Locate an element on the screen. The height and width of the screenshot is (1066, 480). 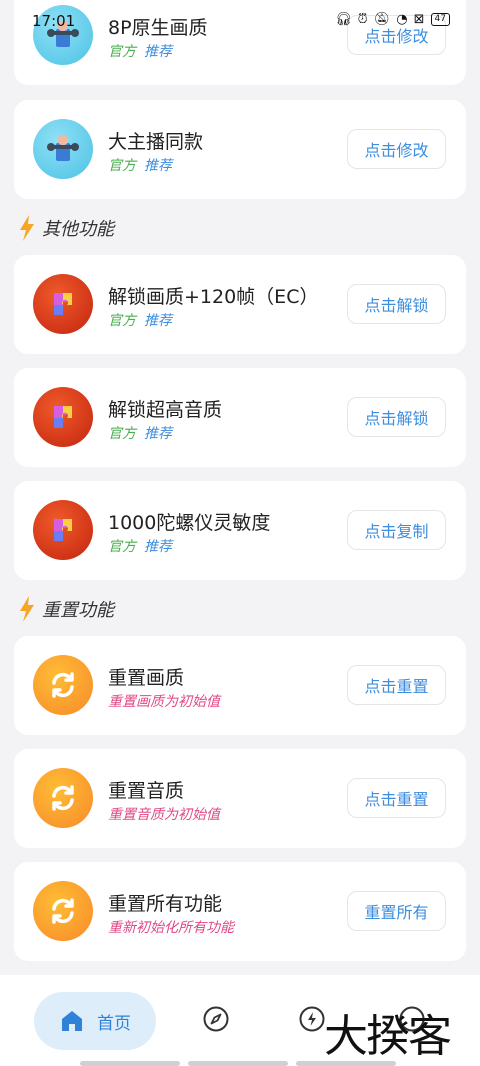
card-title: 重置所有功能 is located at coordinates (165, 904).